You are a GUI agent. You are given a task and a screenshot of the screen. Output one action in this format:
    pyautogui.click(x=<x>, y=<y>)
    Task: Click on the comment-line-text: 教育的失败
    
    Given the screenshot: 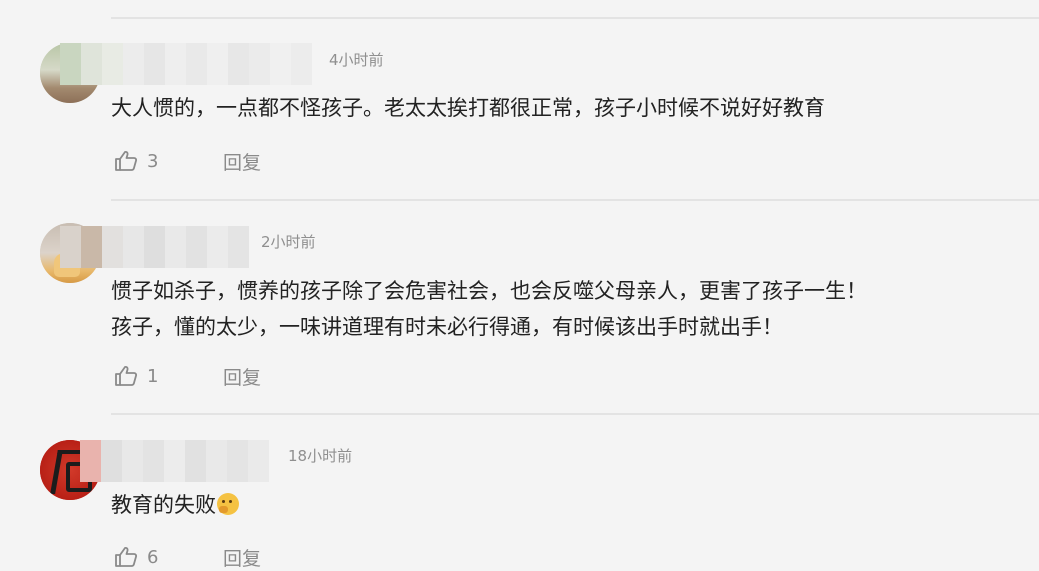 What is the action you would take?
    pyautogui.click(x=163, y=505)
    